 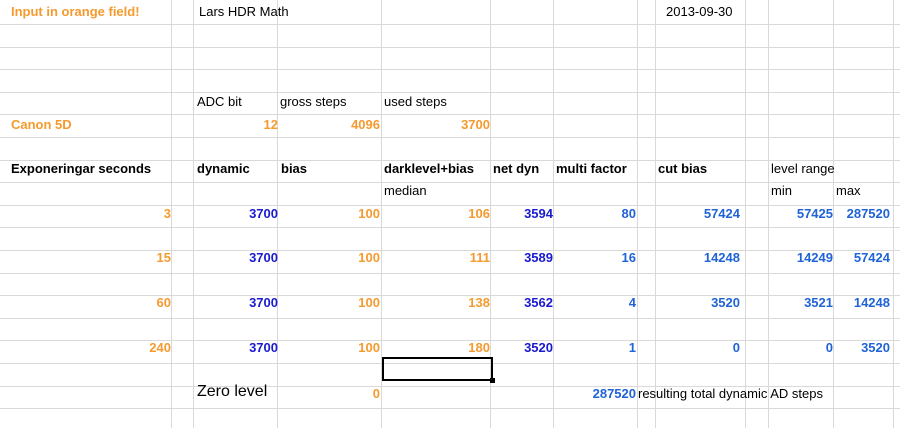 I want to click on level-max-cell: 3520, so click(x=864, y=348).